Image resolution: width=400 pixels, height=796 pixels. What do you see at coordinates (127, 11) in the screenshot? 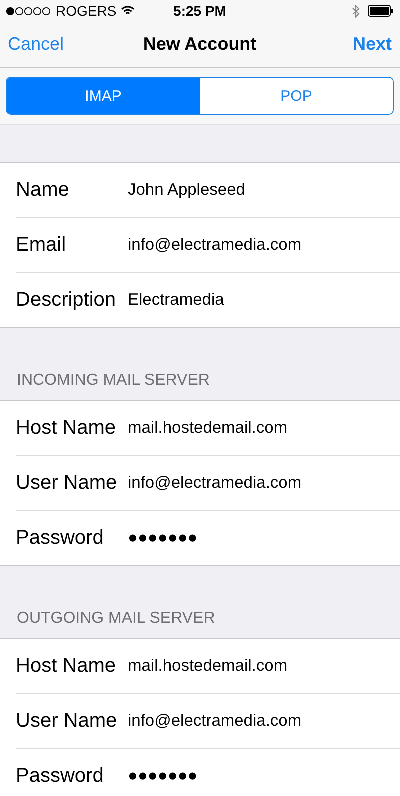
I see `wifi-icon` at bounding box center [127, 11].